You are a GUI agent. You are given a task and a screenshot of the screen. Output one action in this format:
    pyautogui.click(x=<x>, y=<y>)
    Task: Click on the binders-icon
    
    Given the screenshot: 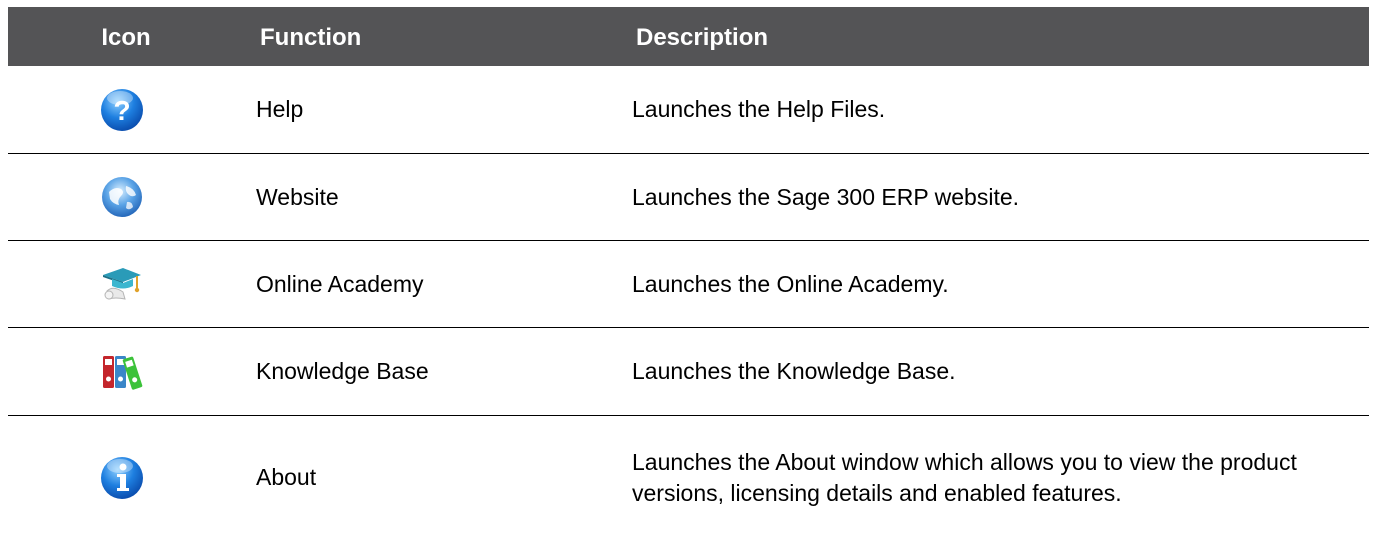 What is the action you would take?
    pyautogui.click(x=123, y=372)
    